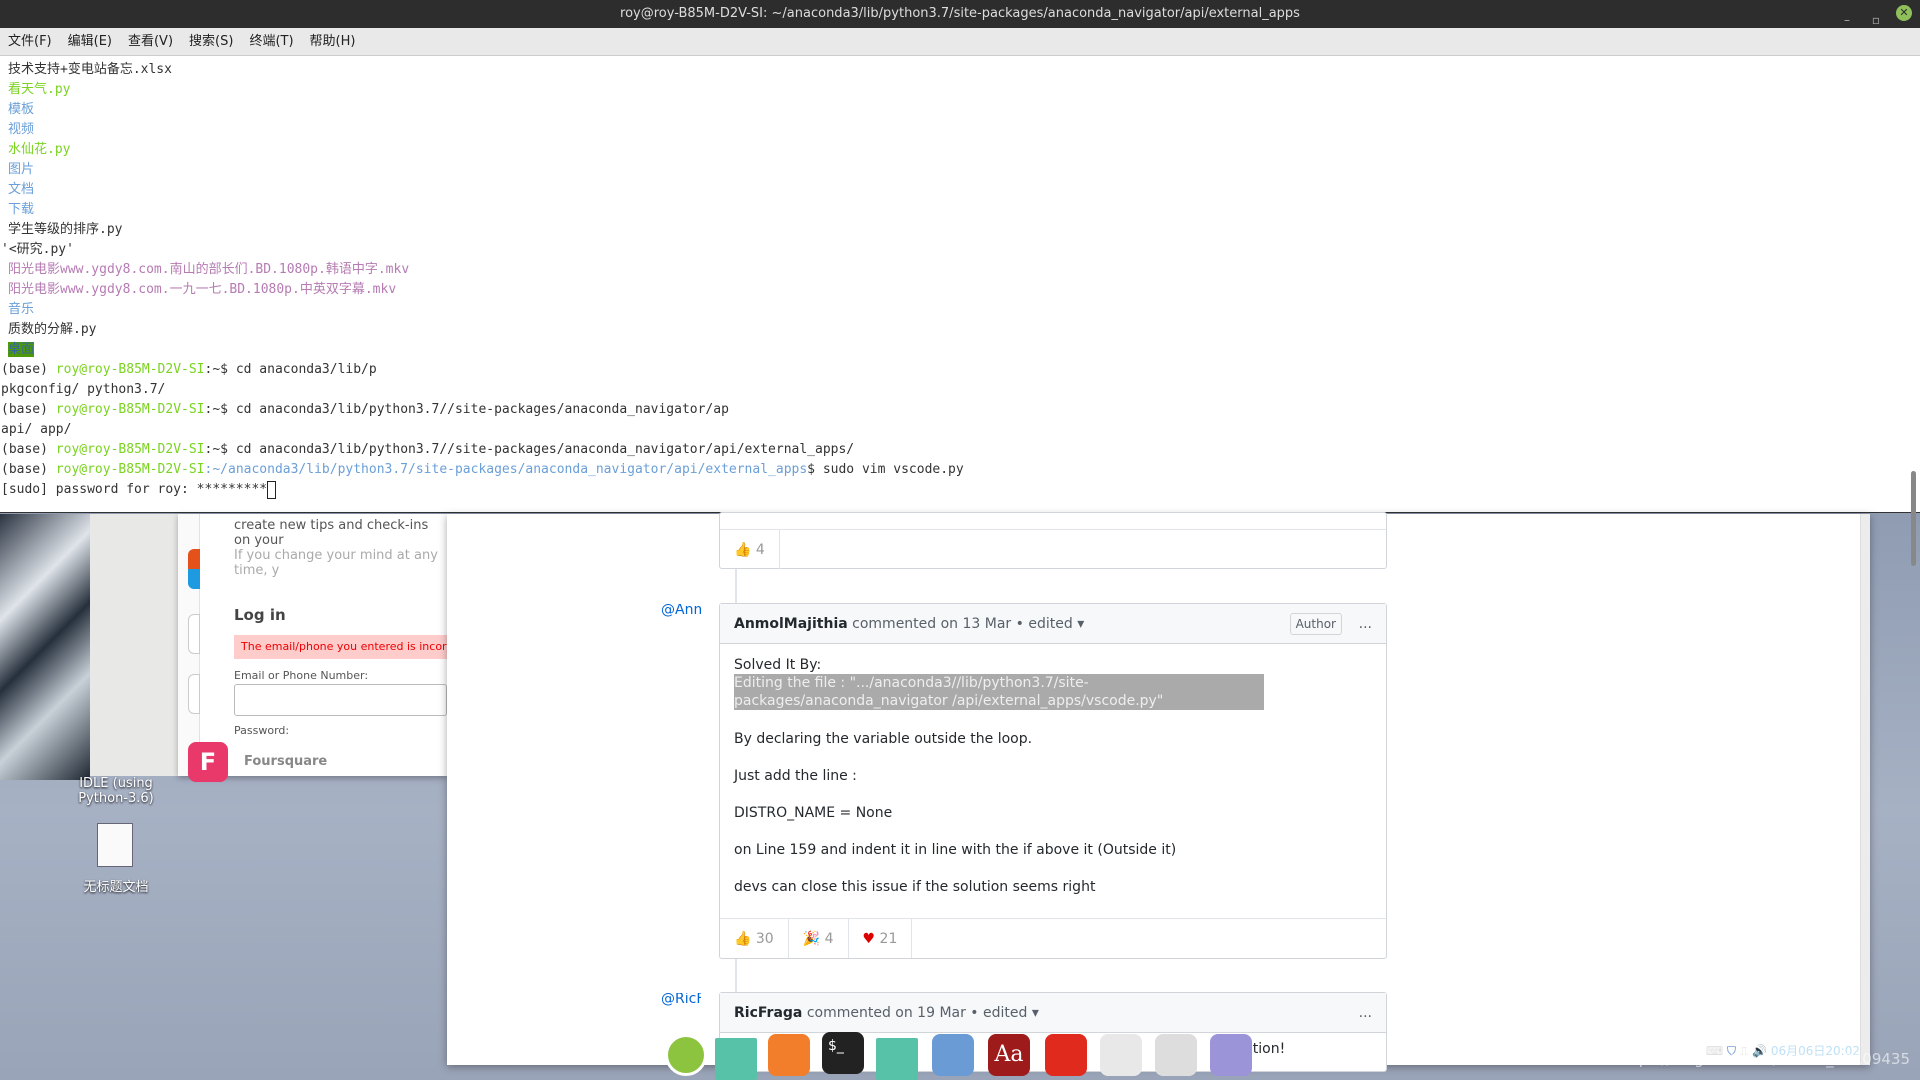  What do you see at coordinates (1913, 518) in the screenshot?
I see `terminal-scrollbar` at bounding box center [1913, 518].